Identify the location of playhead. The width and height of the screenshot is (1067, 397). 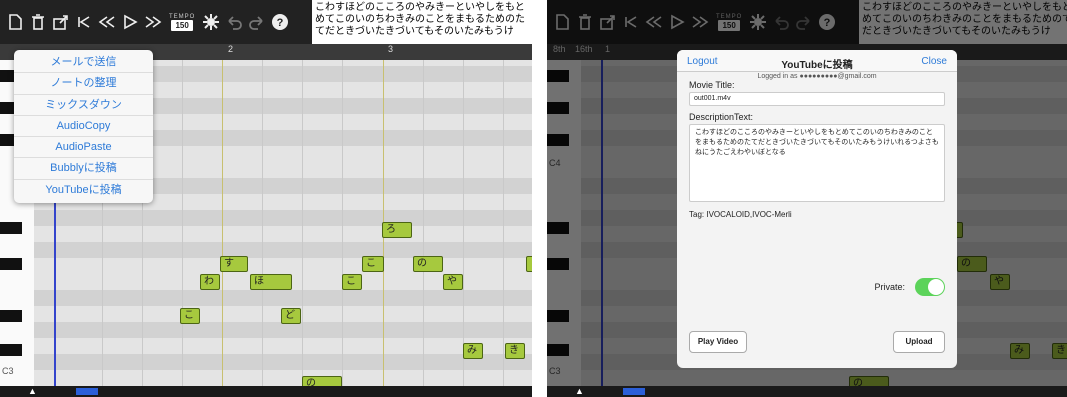
(602, 223).